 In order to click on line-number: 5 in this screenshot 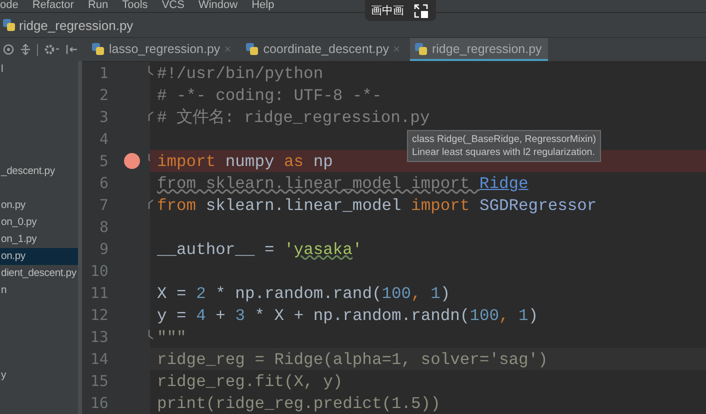, I will do `click(103, 161)`.